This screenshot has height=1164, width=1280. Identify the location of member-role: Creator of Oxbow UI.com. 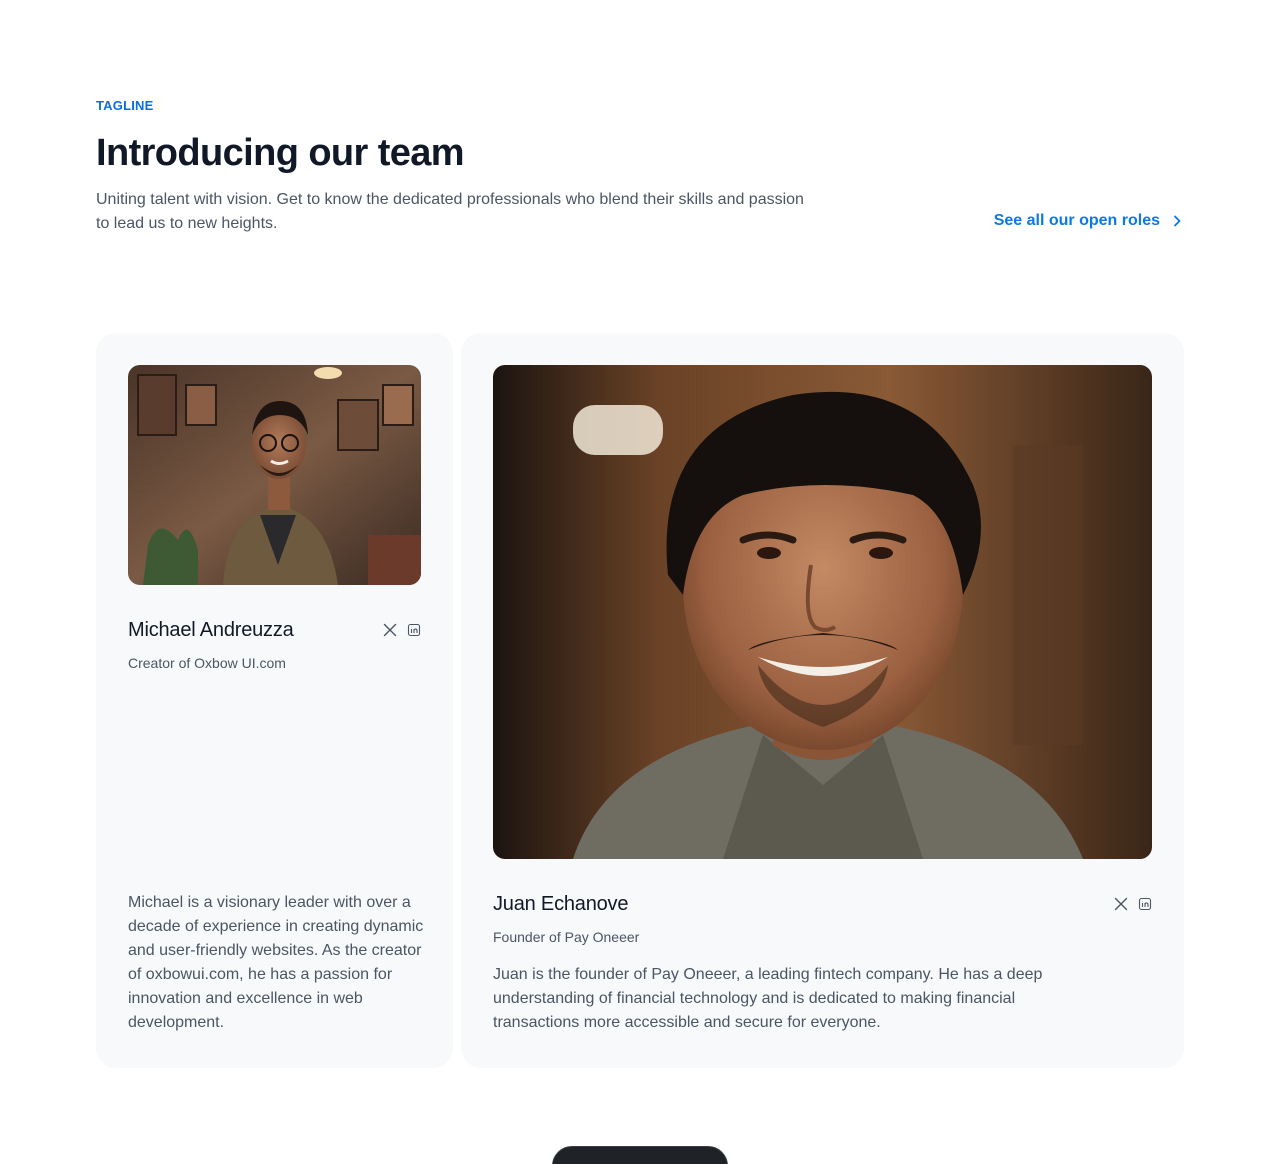
(207, 663).